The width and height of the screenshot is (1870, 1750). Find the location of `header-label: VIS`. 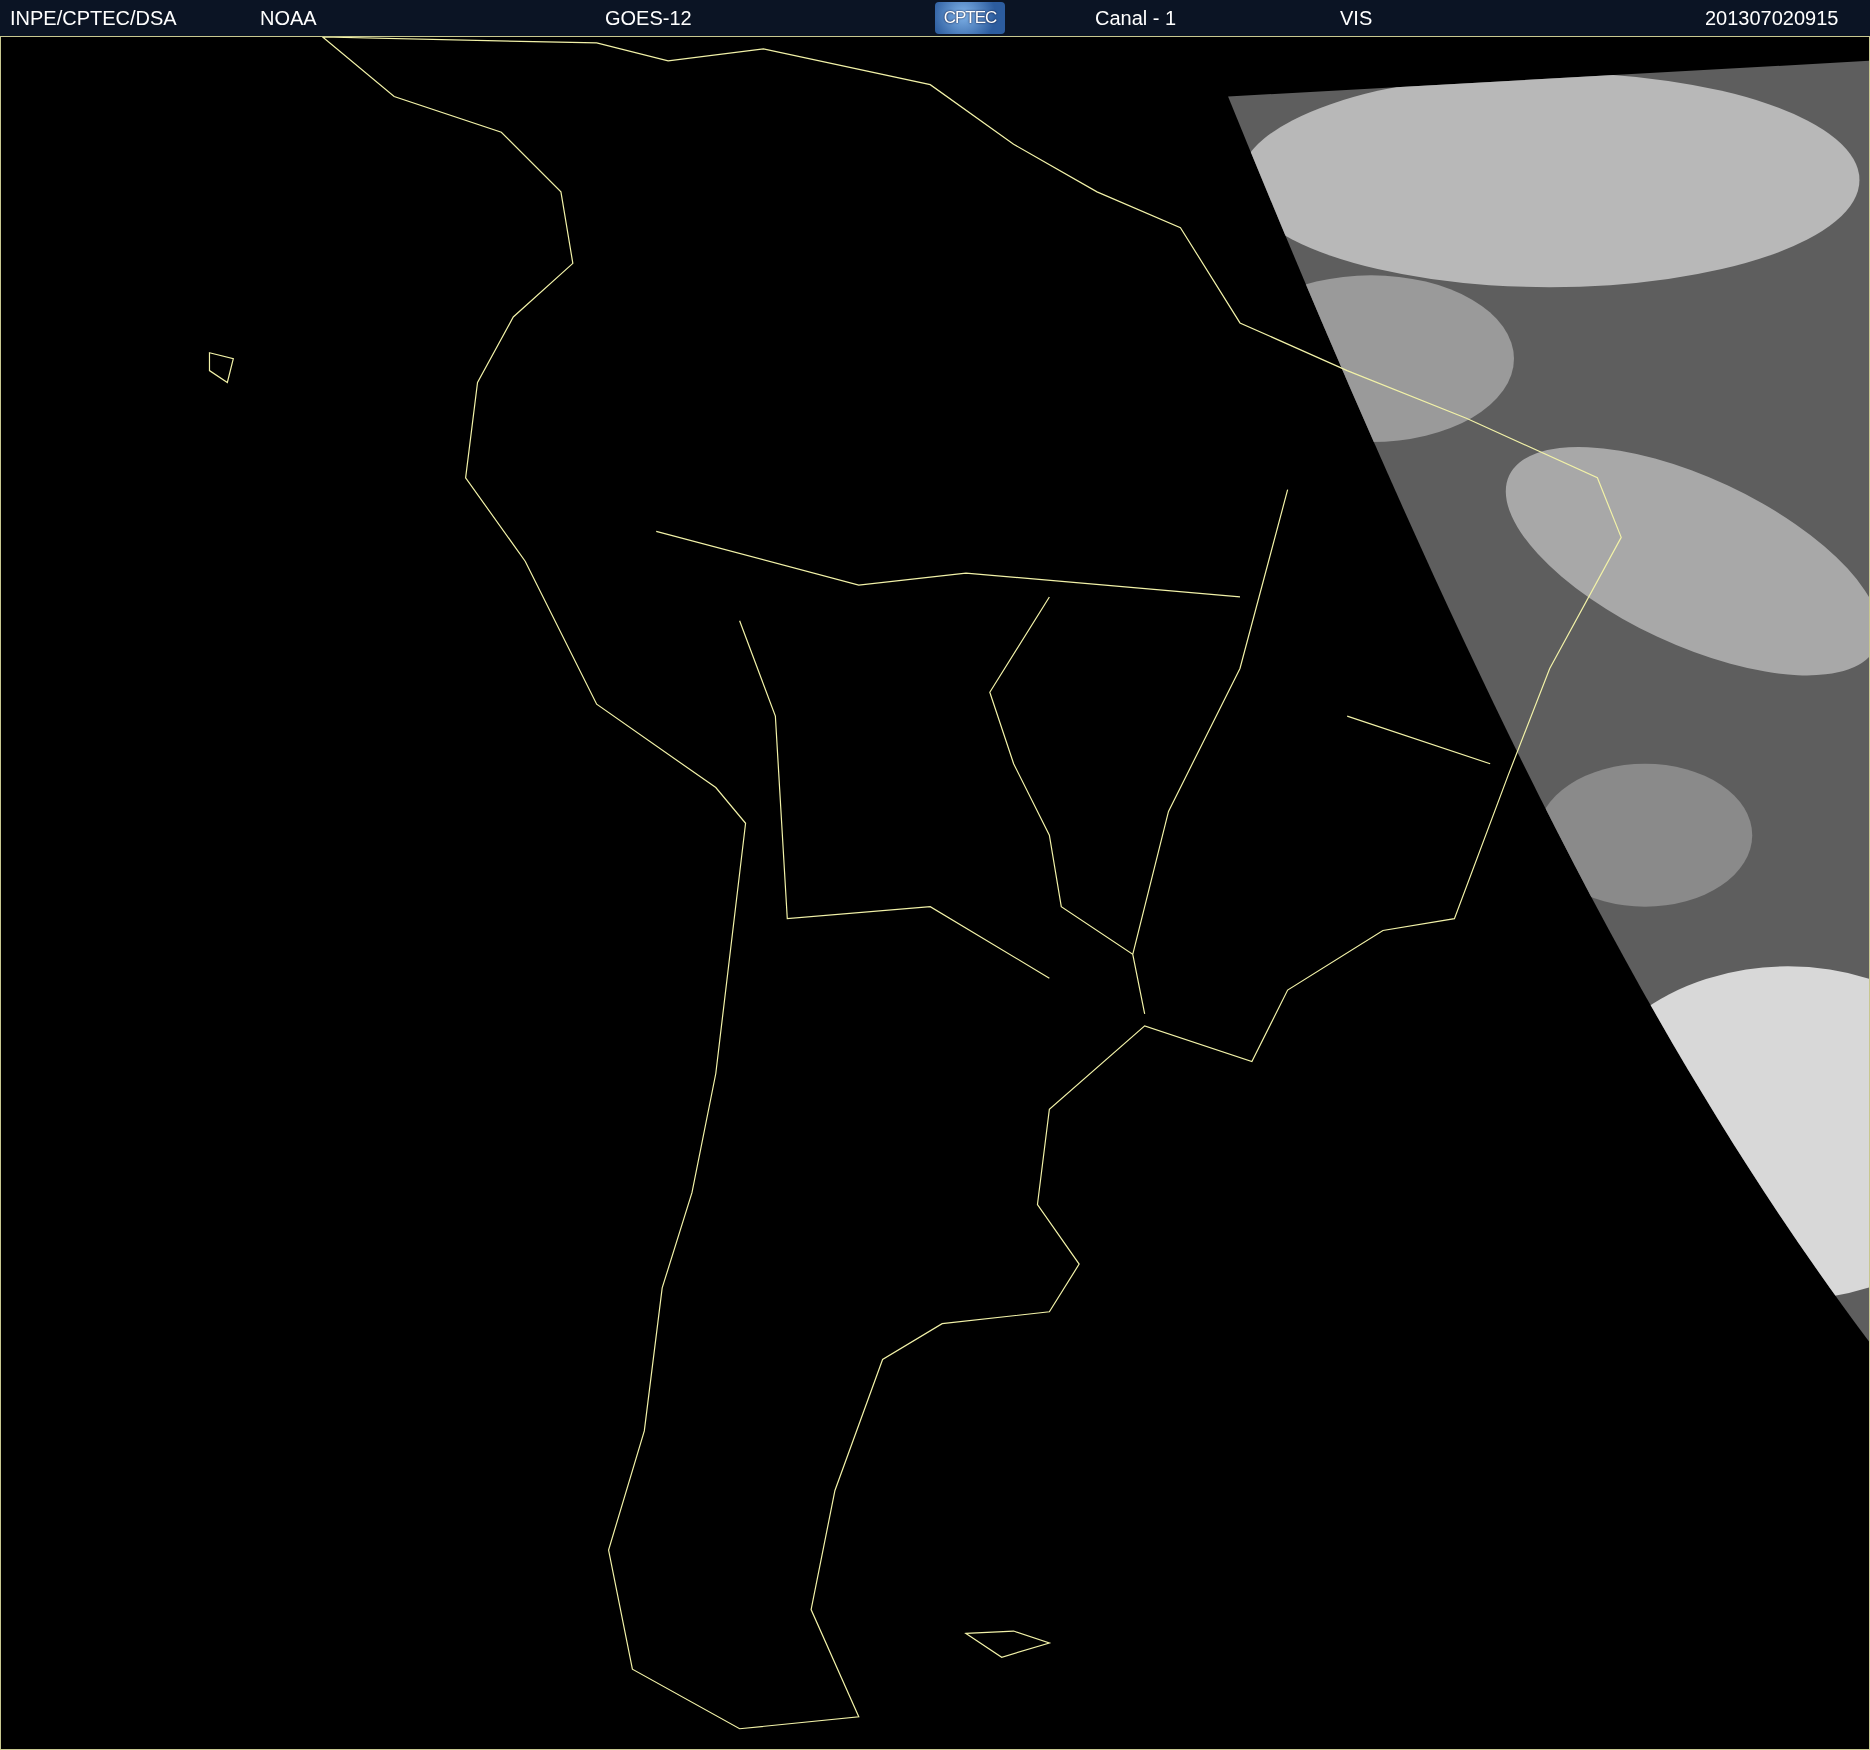

header-label: VIS is located at coordinates (1356, 18).